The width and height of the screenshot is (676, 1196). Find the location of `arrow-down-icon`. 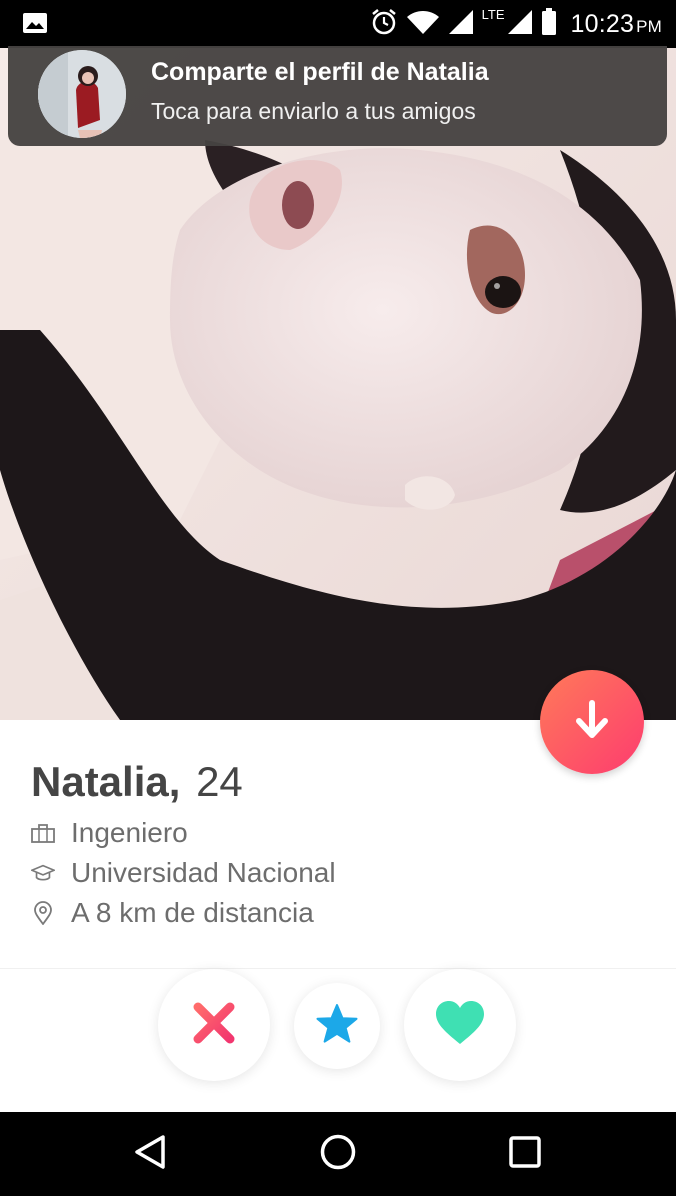

arrow-down-icon is located at coordinates (592, 722).